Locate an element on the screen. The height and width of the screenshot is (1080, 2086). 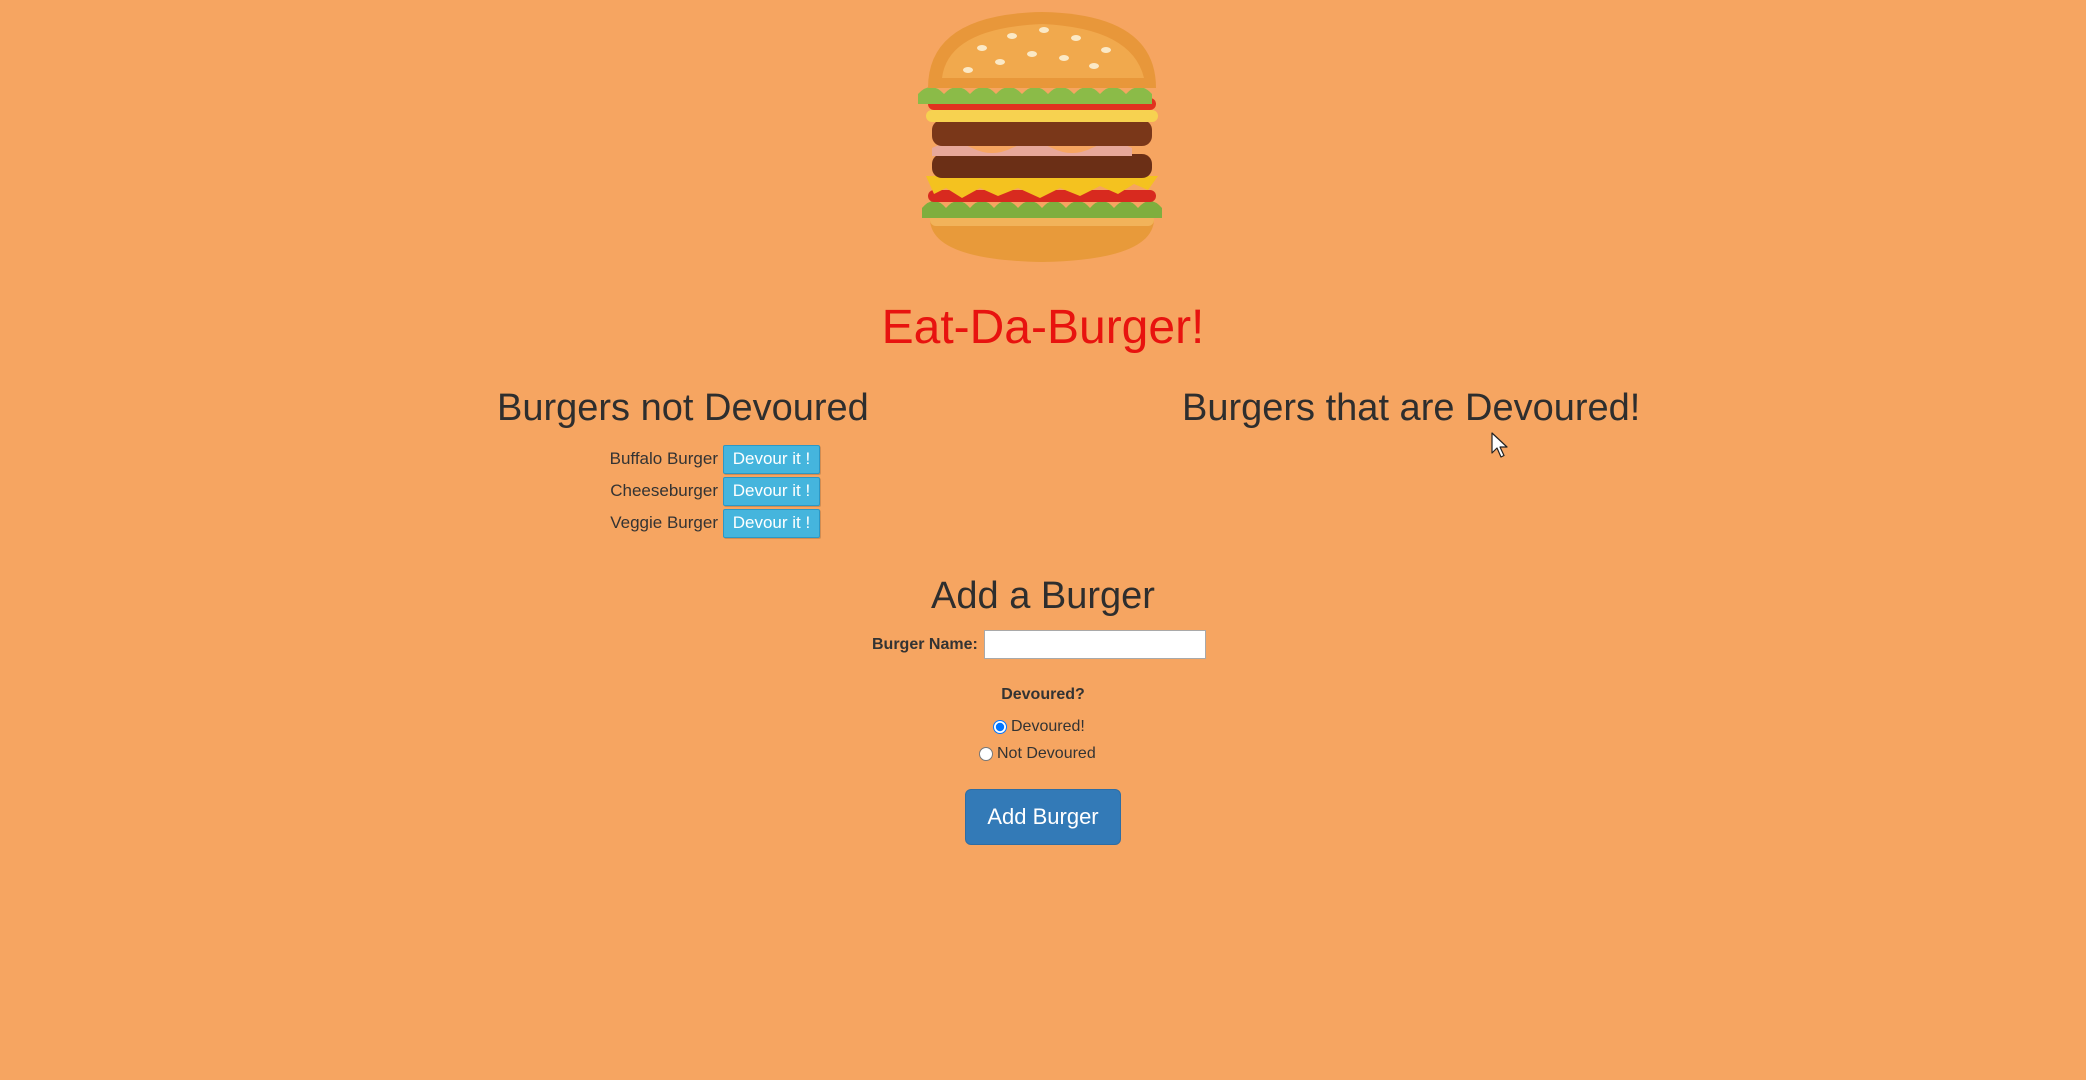
burger-logo-icon is located at coordinates (1040, 137).